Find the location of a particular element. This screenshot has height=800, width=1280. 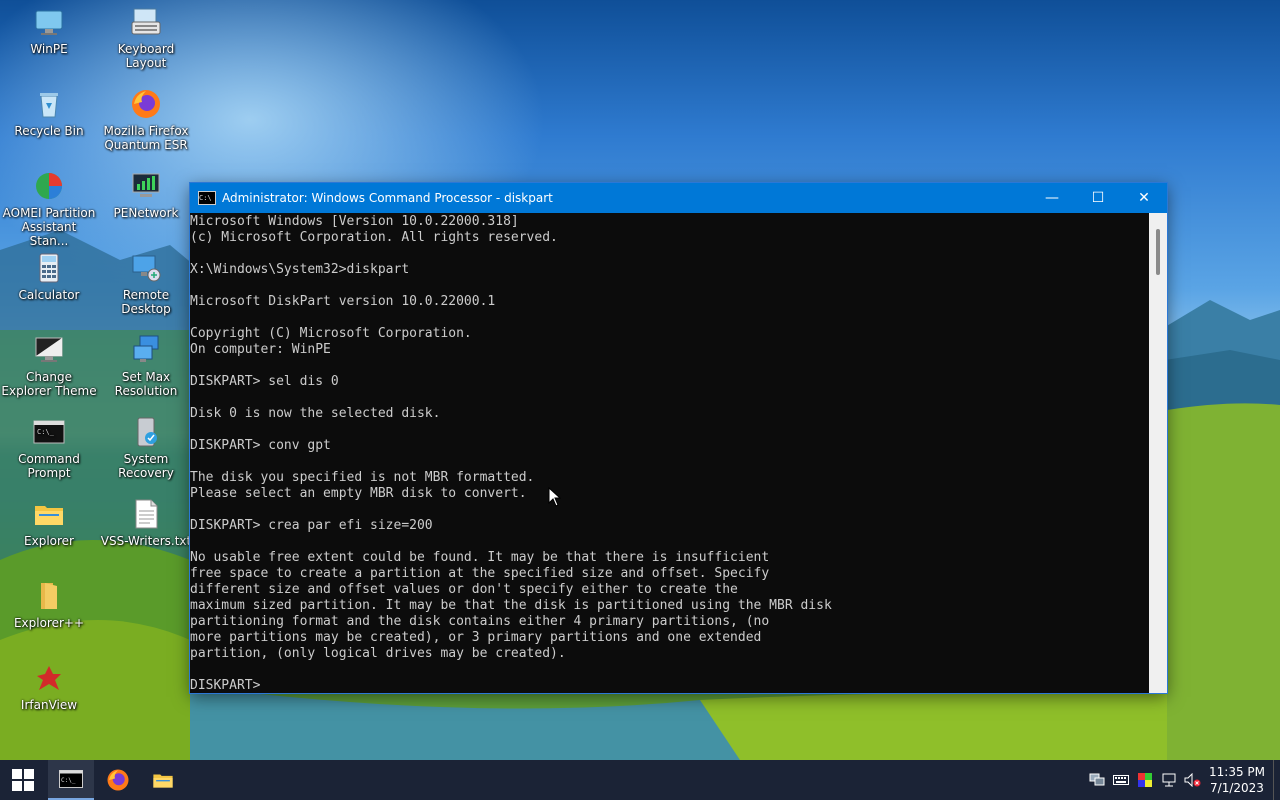

vertical-scrollbar is located at coordinates (1158, 453).